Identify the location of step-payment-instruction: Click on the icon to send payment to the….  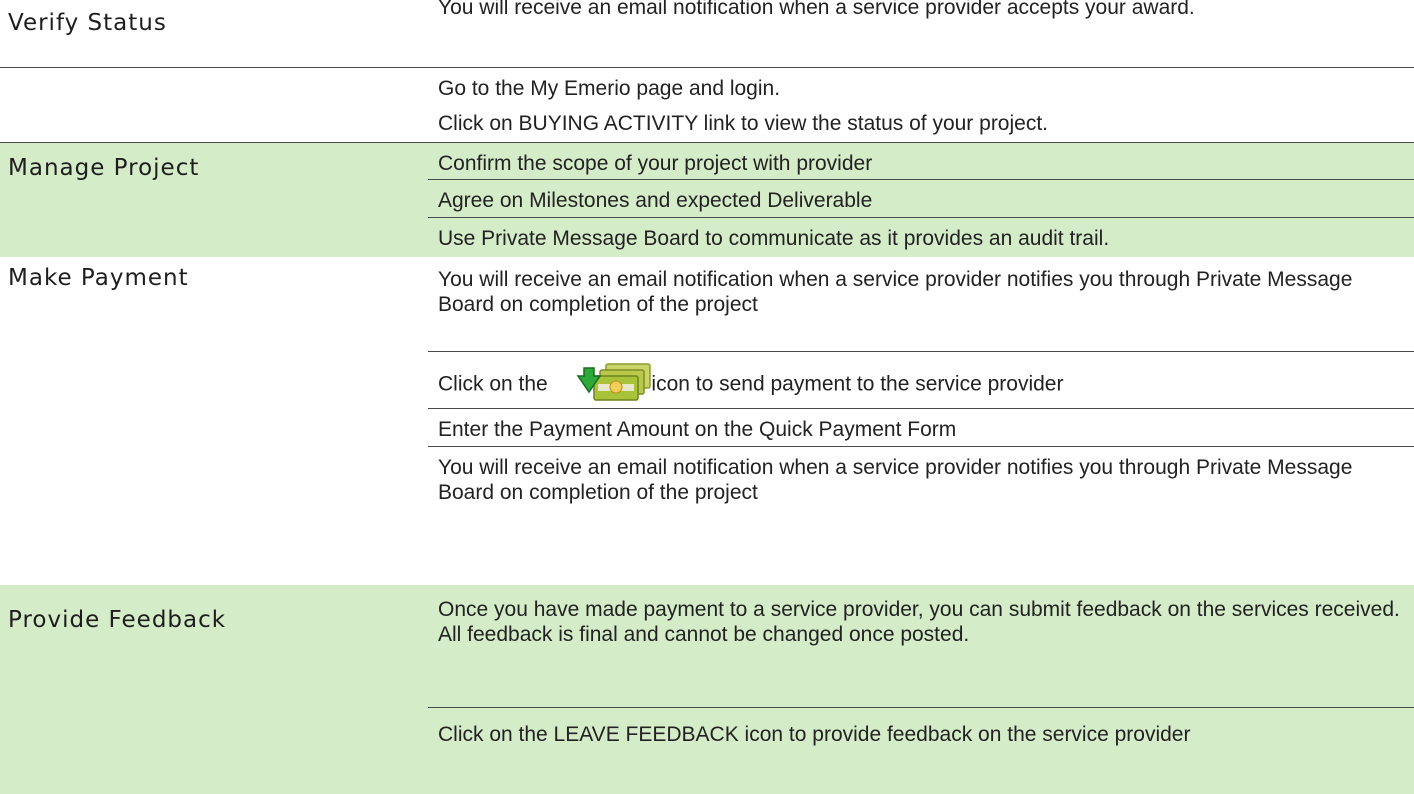
(921, 379).